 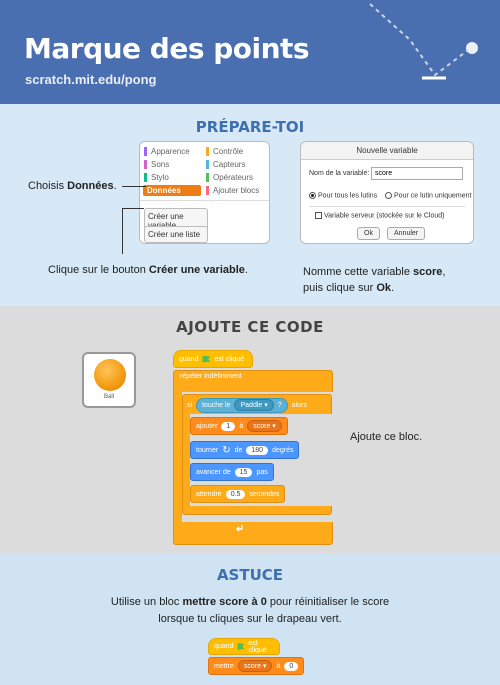 What do you see at coordinates (343, 195) in the screenshot?
I see `radio-all-sprites: Pour tous les lutins` at bounding box center [343, 195].